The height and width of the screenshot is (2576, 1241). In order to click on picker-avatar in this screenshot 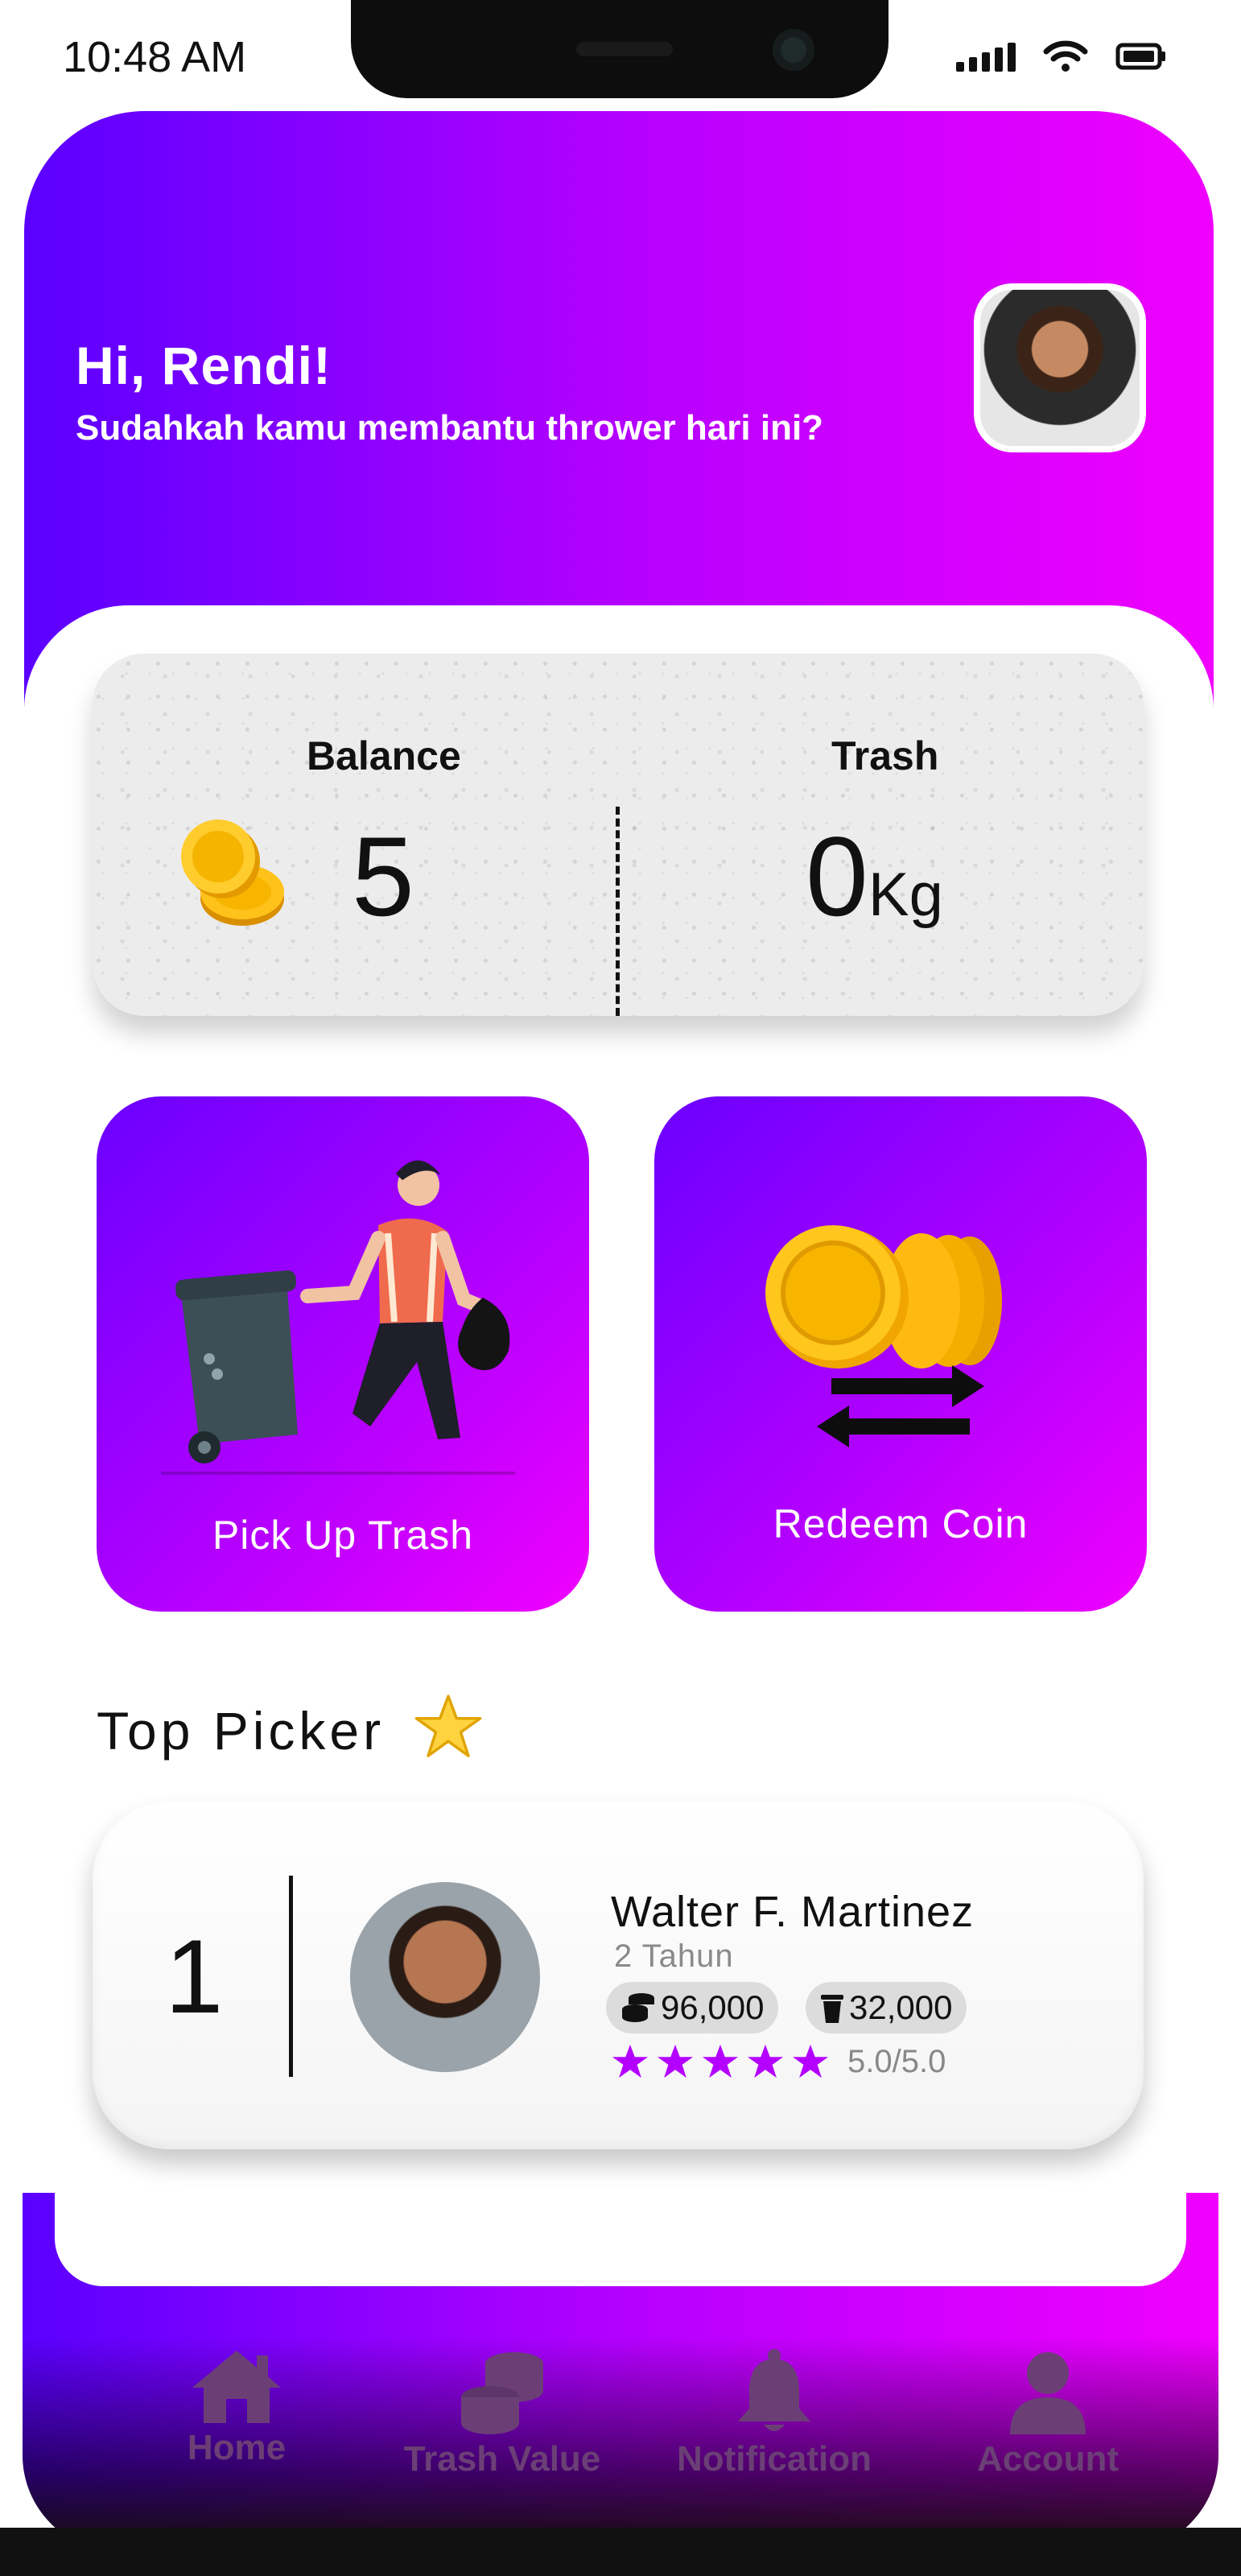, I will do `click(445, 1977)`.